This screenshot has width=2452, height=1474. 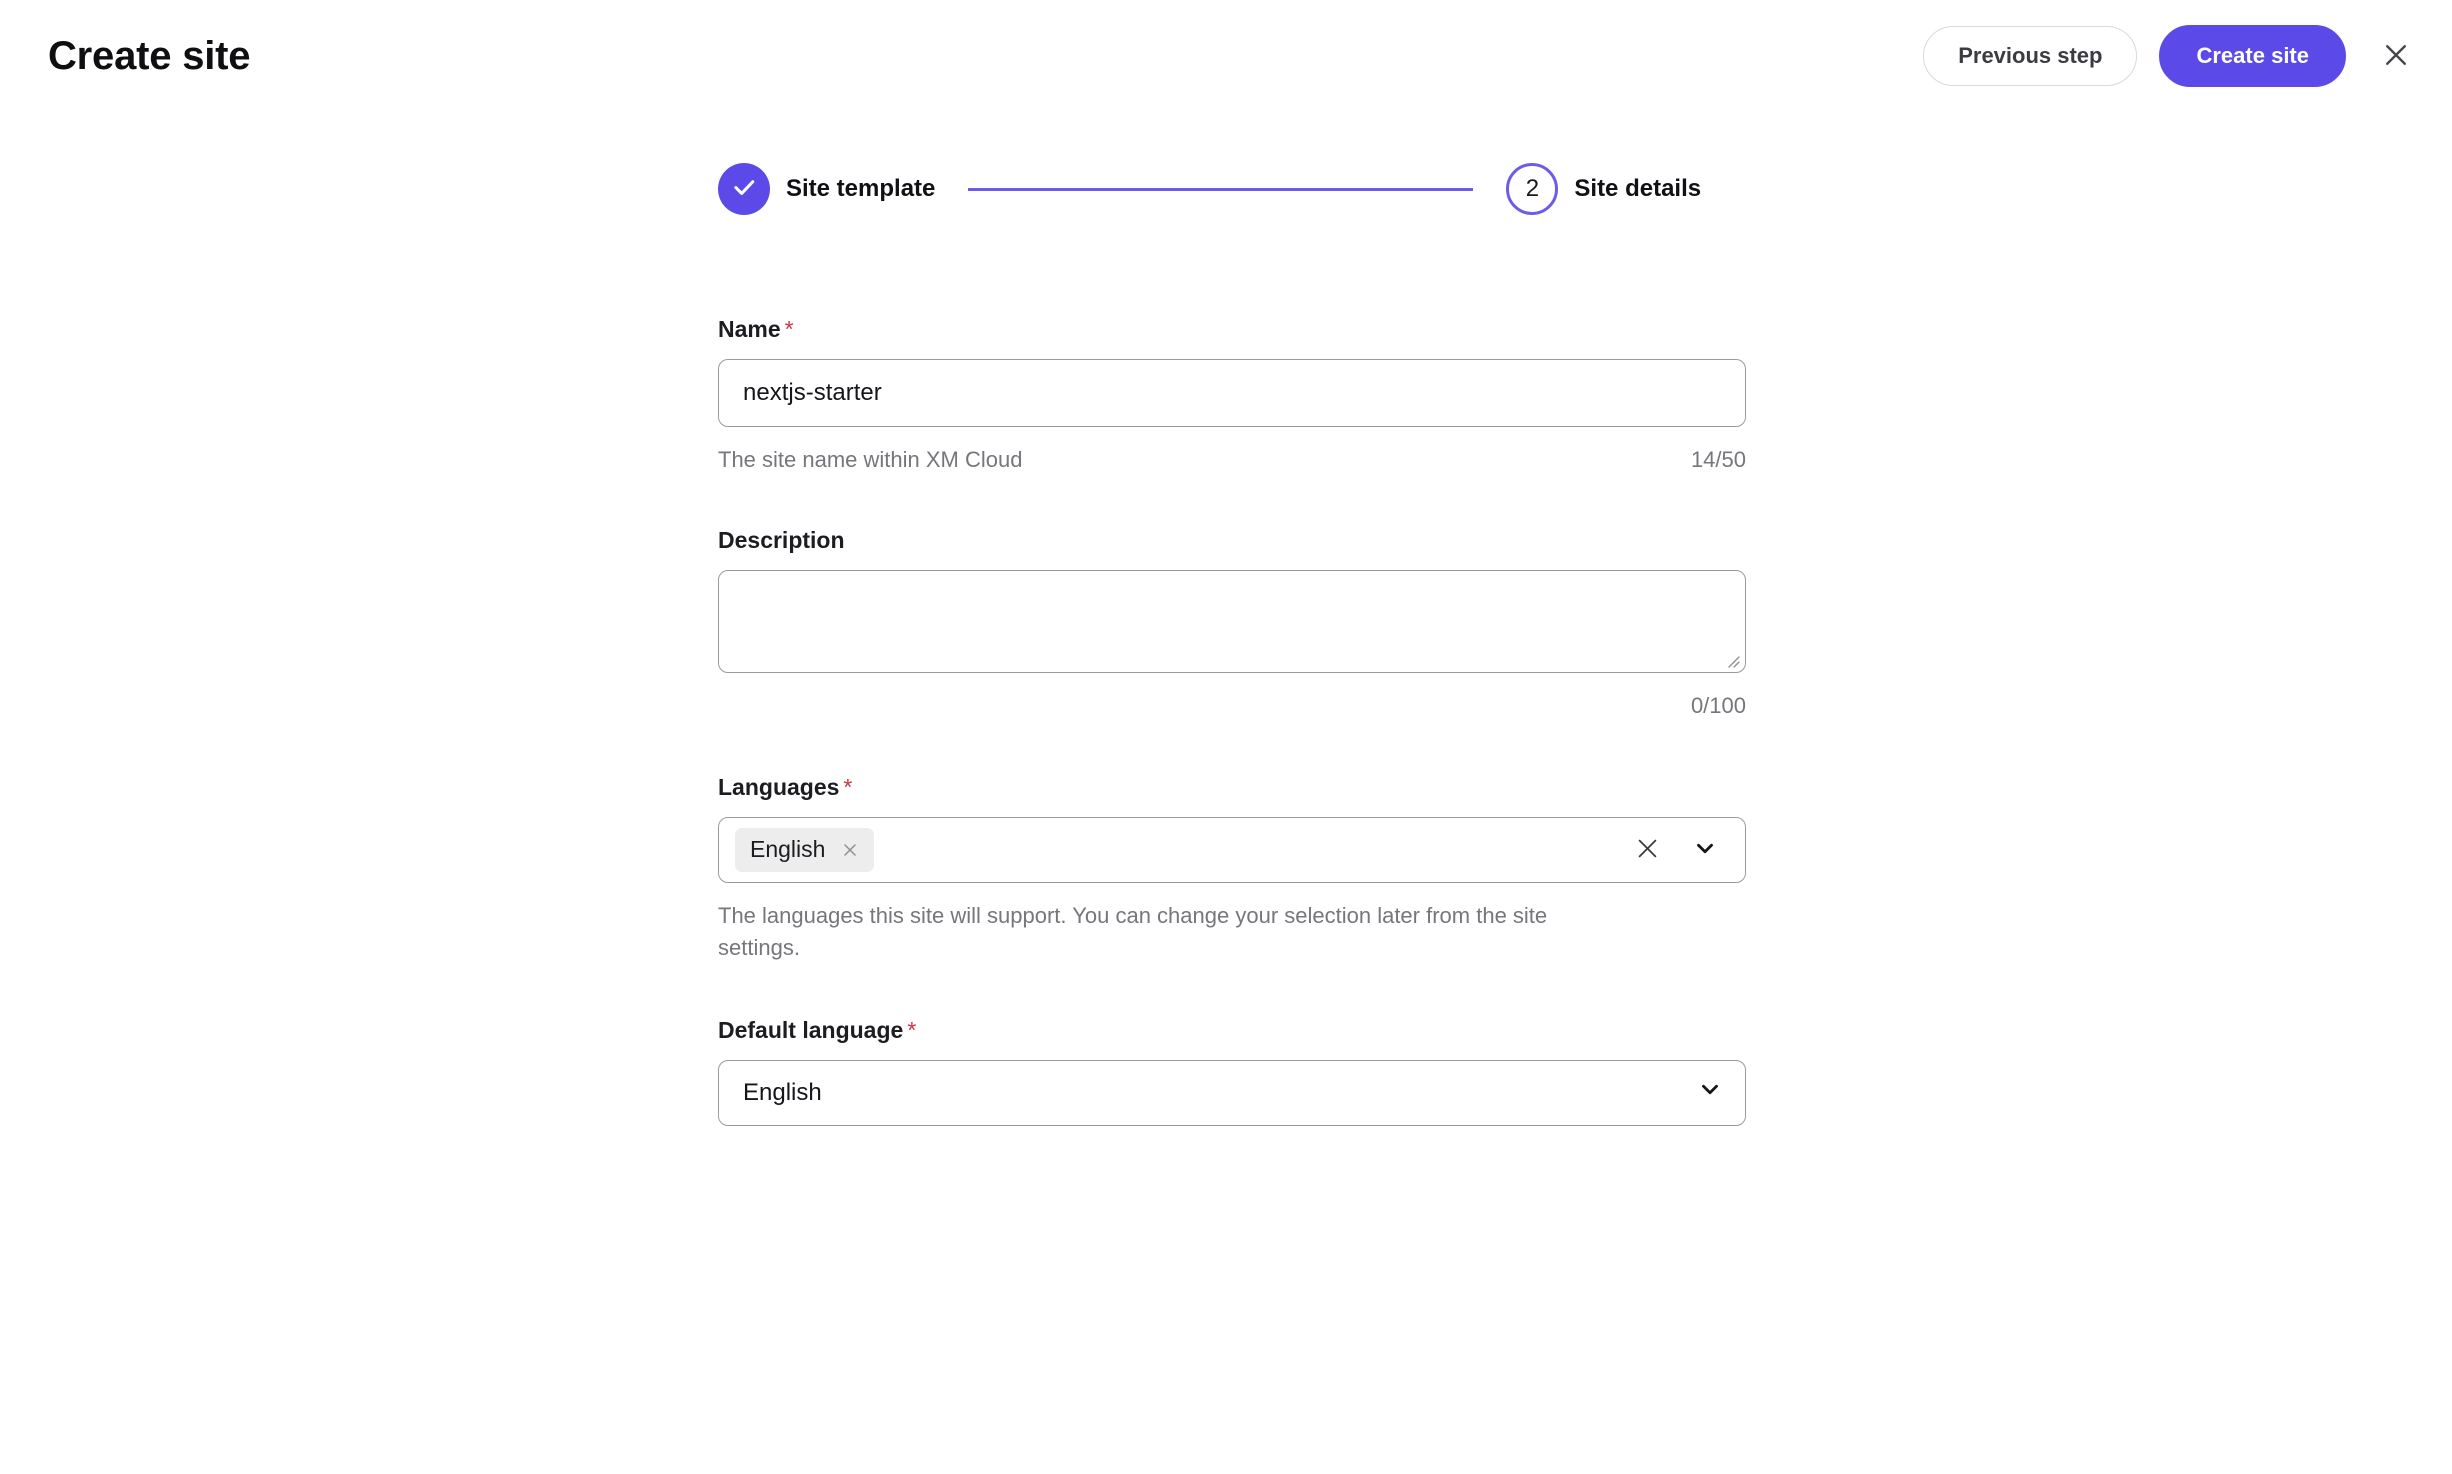 I want to click on name-helper-text: The site name within XM Cloud, so click(x=870, y=459).